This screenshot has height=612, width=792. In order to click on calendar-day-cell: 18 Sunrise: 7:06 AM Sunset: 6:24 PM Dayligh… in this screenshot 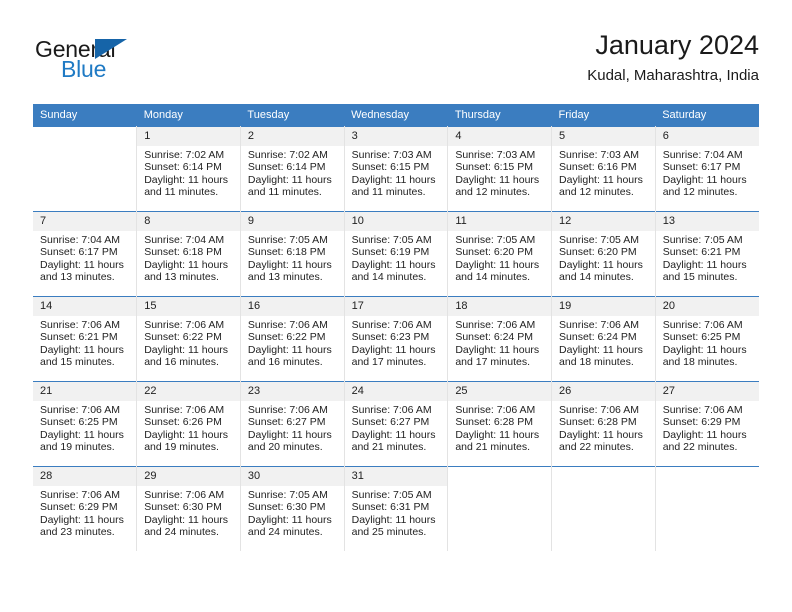, I will do `click(500, 339)`.